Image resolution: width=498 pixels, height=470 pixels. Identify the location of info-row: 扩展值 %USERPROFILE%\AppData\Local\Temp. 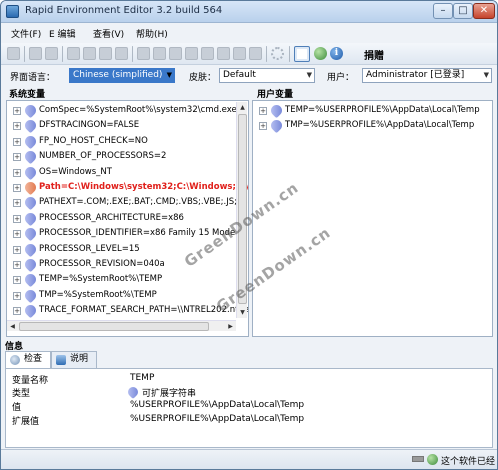
(249, 420).